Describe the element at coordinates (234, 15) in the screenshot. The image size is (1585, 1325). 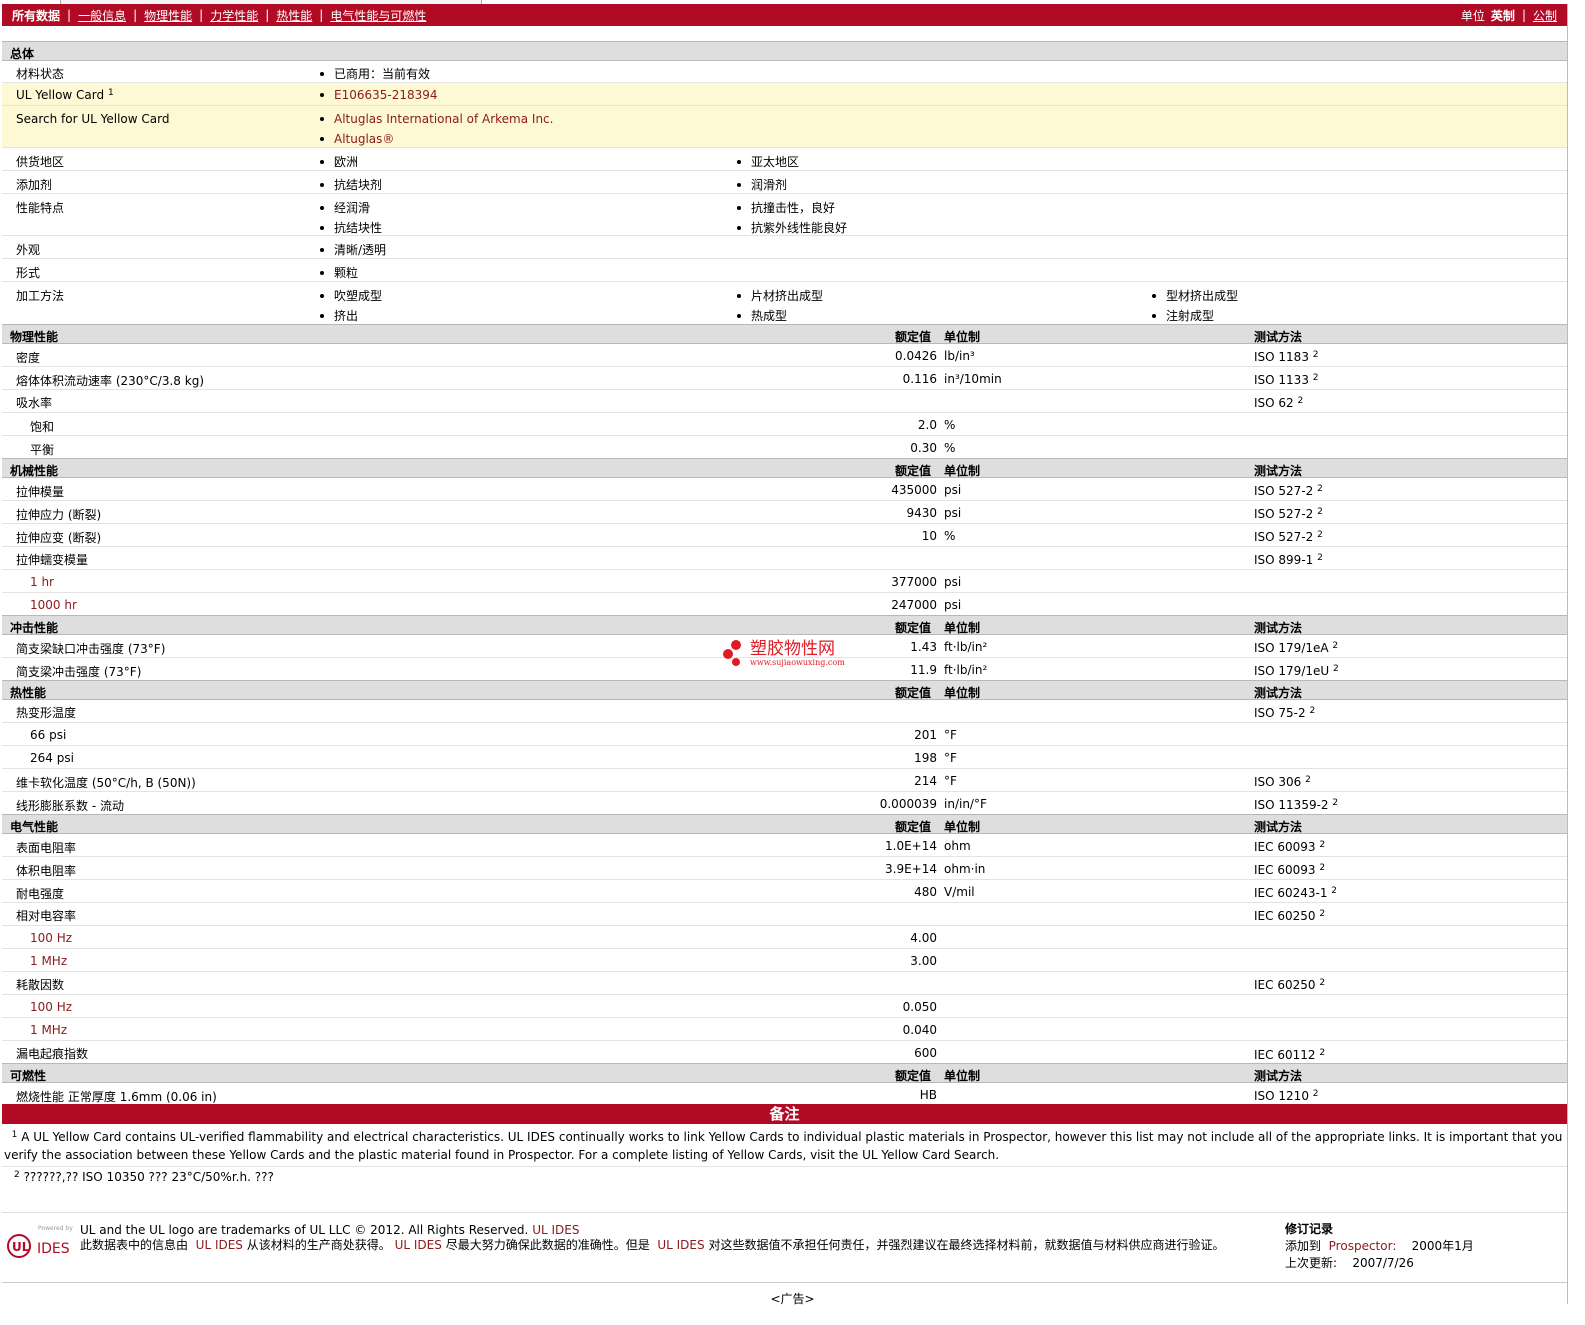
I see `tab-mechanical: 力学性能` at that location.